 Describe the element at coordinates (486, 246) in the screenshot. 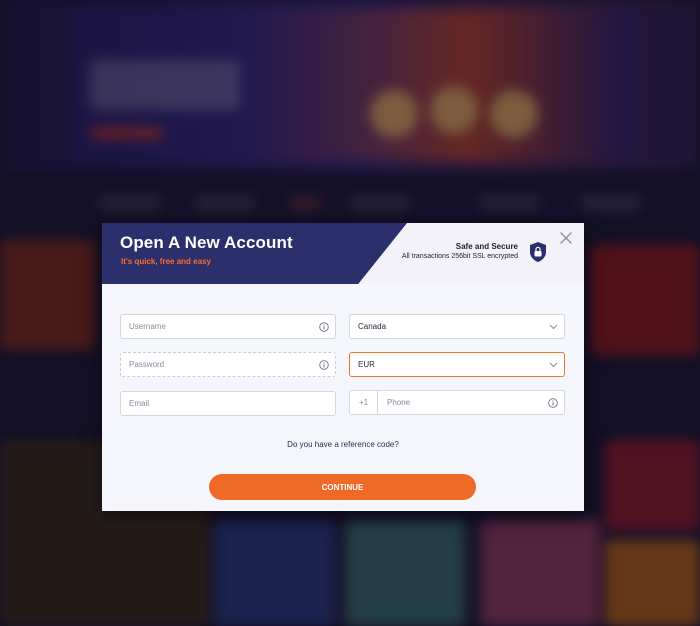

I see `secure-title: Safe and Secure` at that location.